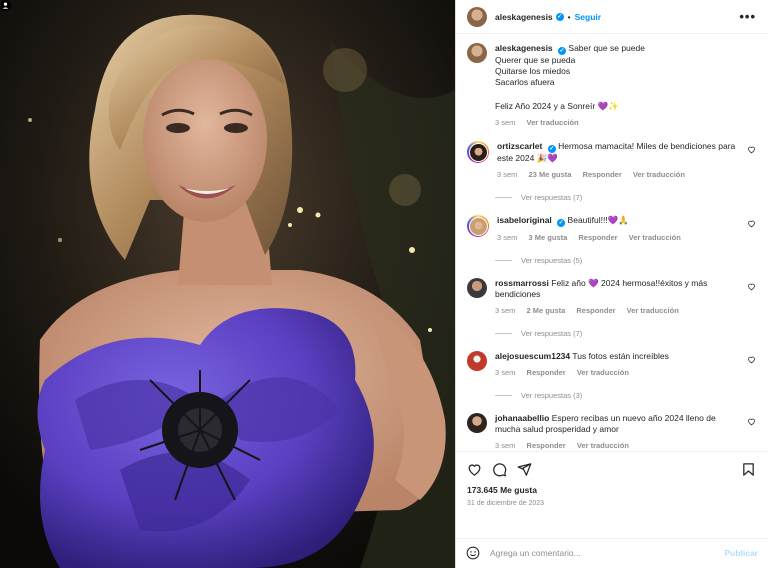 The width and height of the screenshot is (768, 568). Describe the element at coordinates (611, 503) in the screenshot. I see `post-date: 31 de diciembre de 2023` at that location.